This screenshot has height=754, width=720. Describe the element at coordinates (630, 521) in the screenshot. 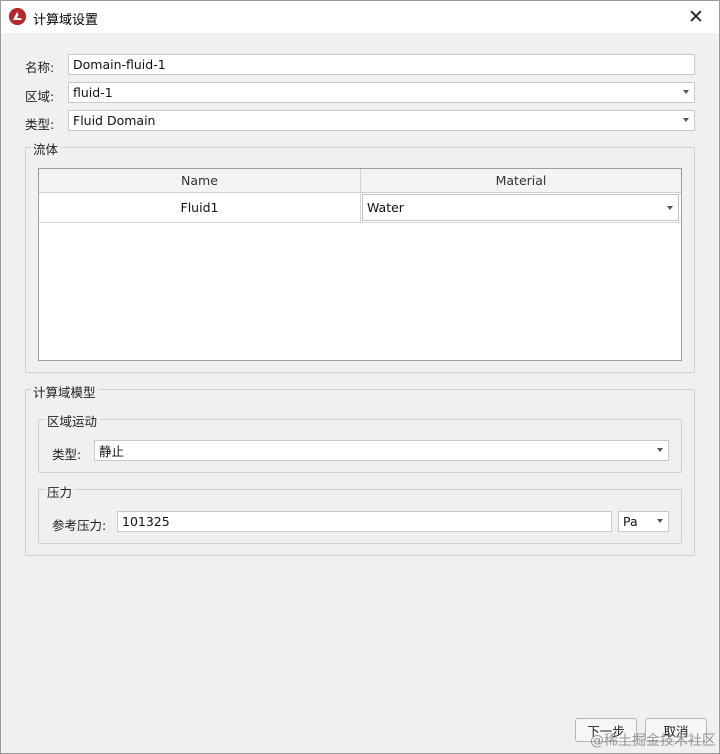

I see `pressure-unit-value: Pa` at that location.